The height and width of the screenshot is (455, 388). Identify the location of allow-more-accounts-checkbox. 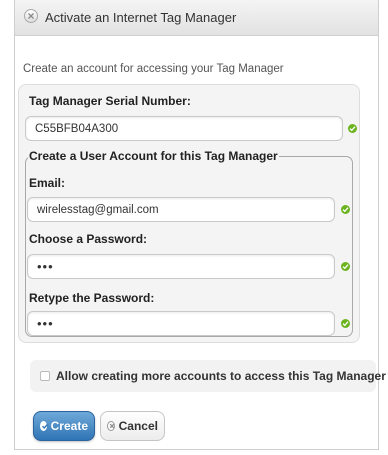
(45, 376).